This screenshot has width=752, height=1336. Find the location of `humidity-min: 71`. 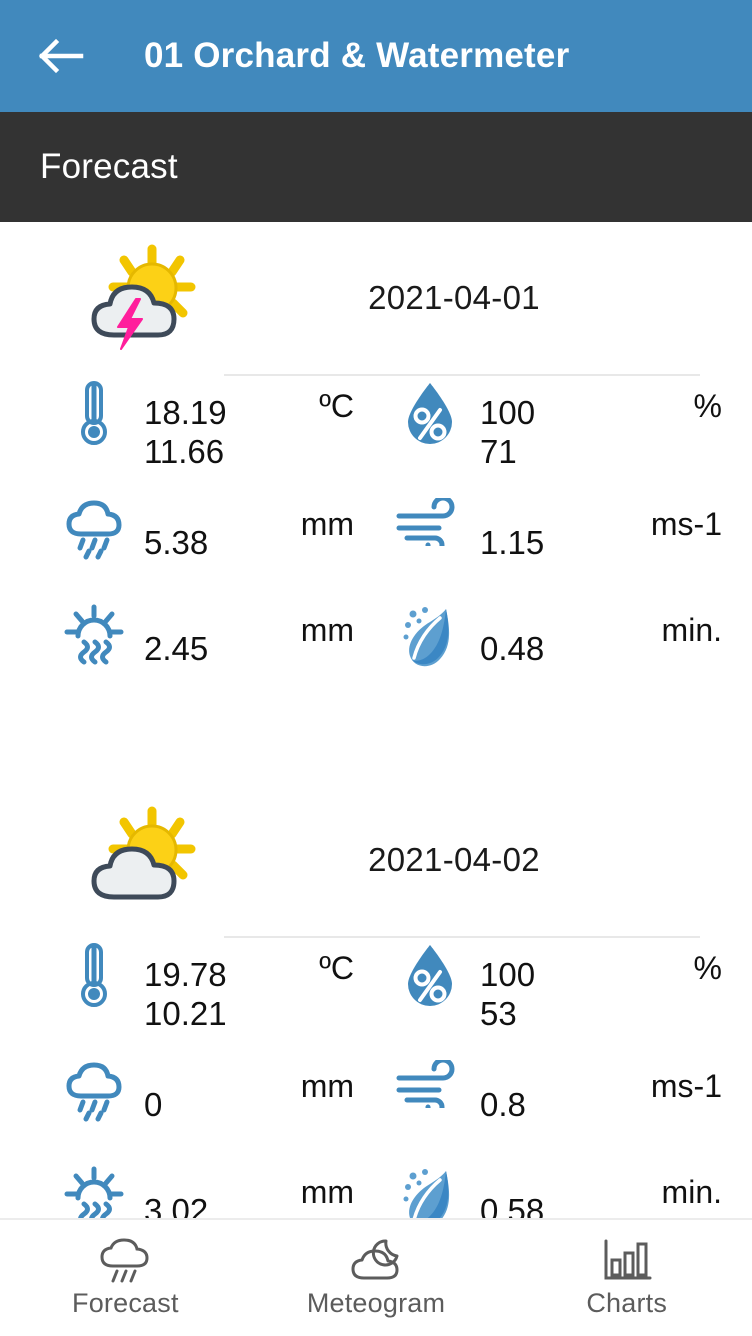

humidity-min: 71 is located at coordinates (498, 451).